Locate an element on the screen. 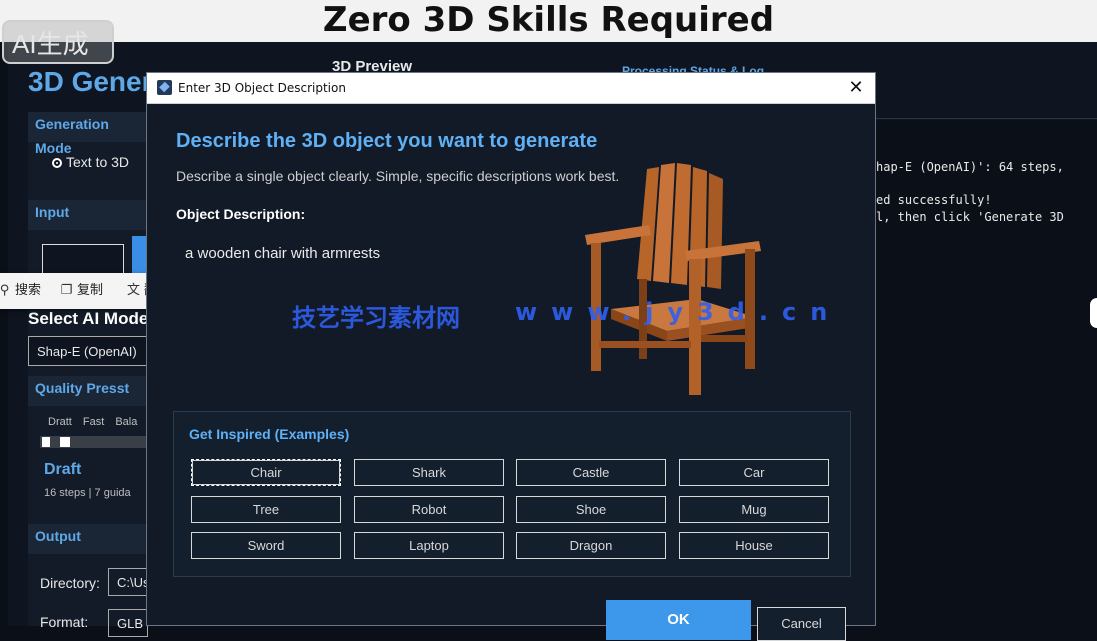 This screenshot has width=1097, height=641. model-select: Shap-E (OpenAI) is located at coordinates (88, 351).